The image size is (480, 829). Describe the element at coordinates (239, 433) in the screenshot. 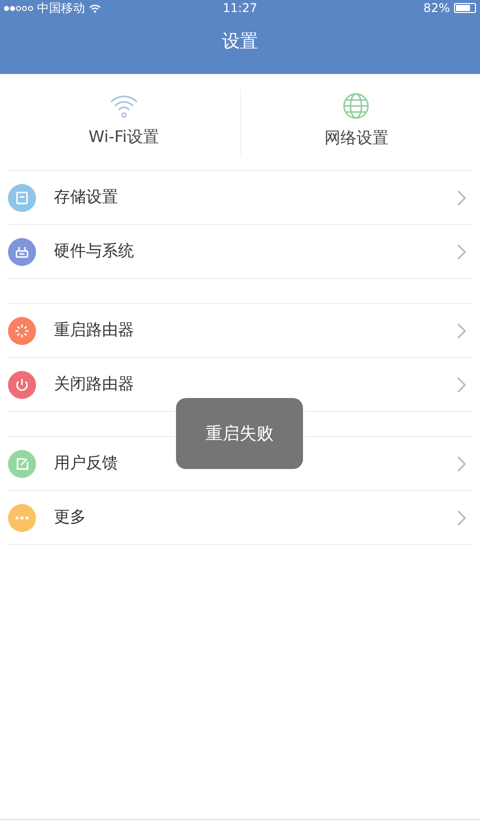

I see `toast-message: 重启失败` at that location.